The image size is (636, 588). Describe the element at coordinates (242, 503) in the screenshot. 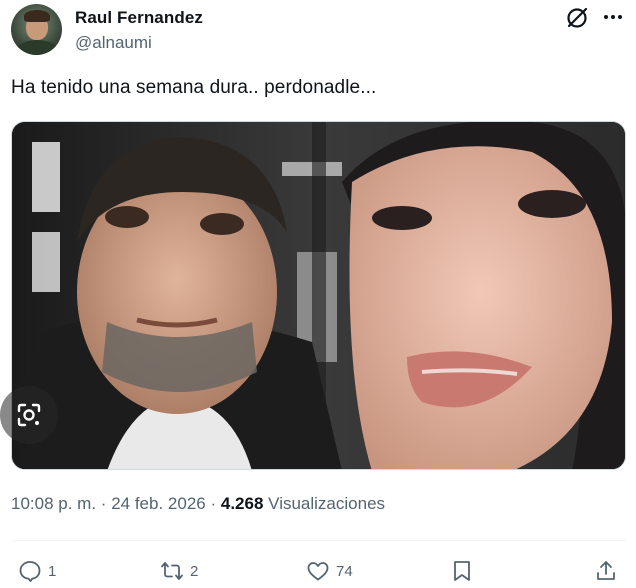

I see `views-count: 4.268` at that location.